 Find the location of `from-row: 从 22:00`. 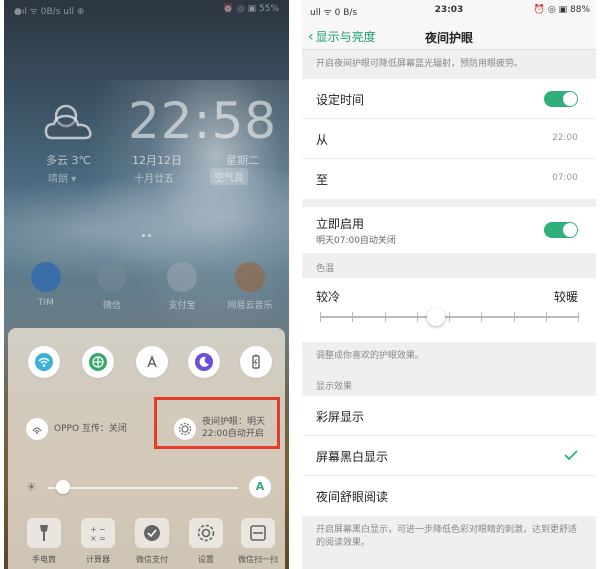

from-row: 从 22:00 is located at coordinates (449, 139).